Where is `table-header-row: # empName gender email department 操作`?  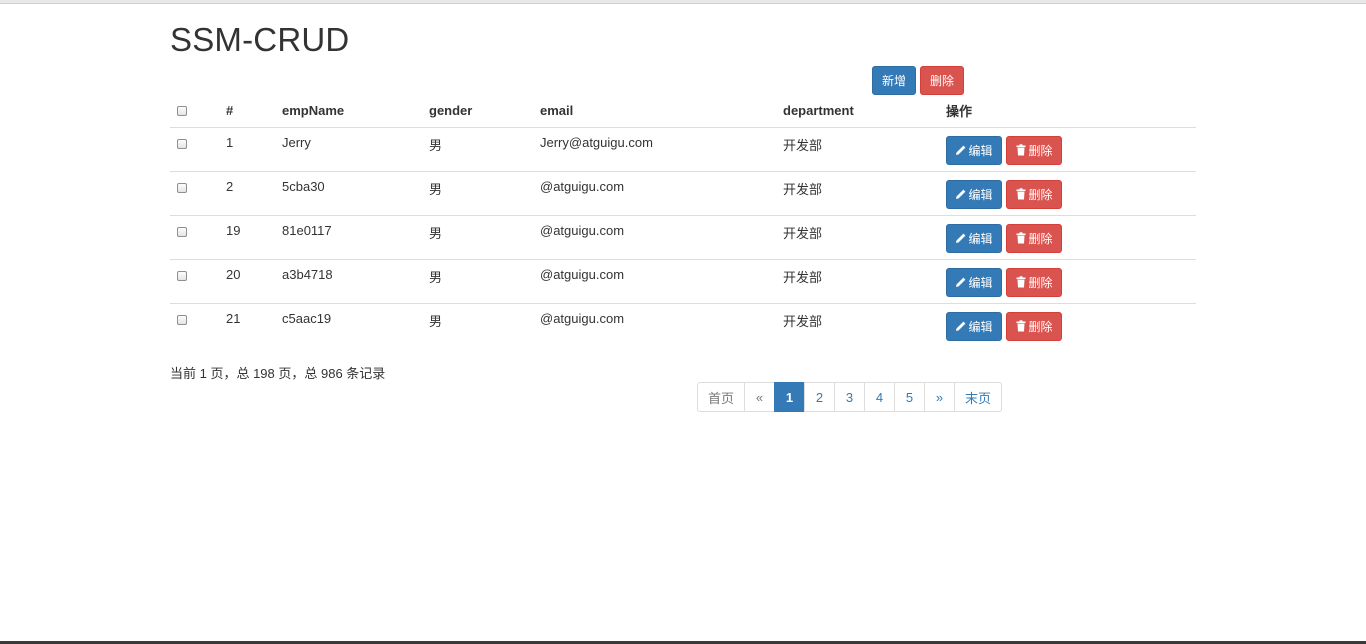
table-header-row: # empName gender email department 操作 is located at coordinates (683, 111).